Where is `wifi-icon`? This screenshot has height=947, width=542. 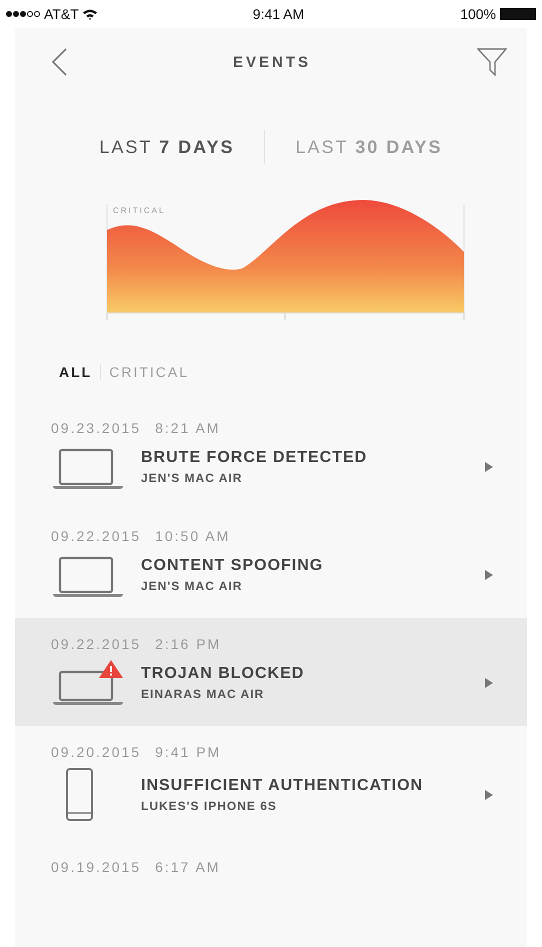
wifi-icon is located at coordinates (89, 14).